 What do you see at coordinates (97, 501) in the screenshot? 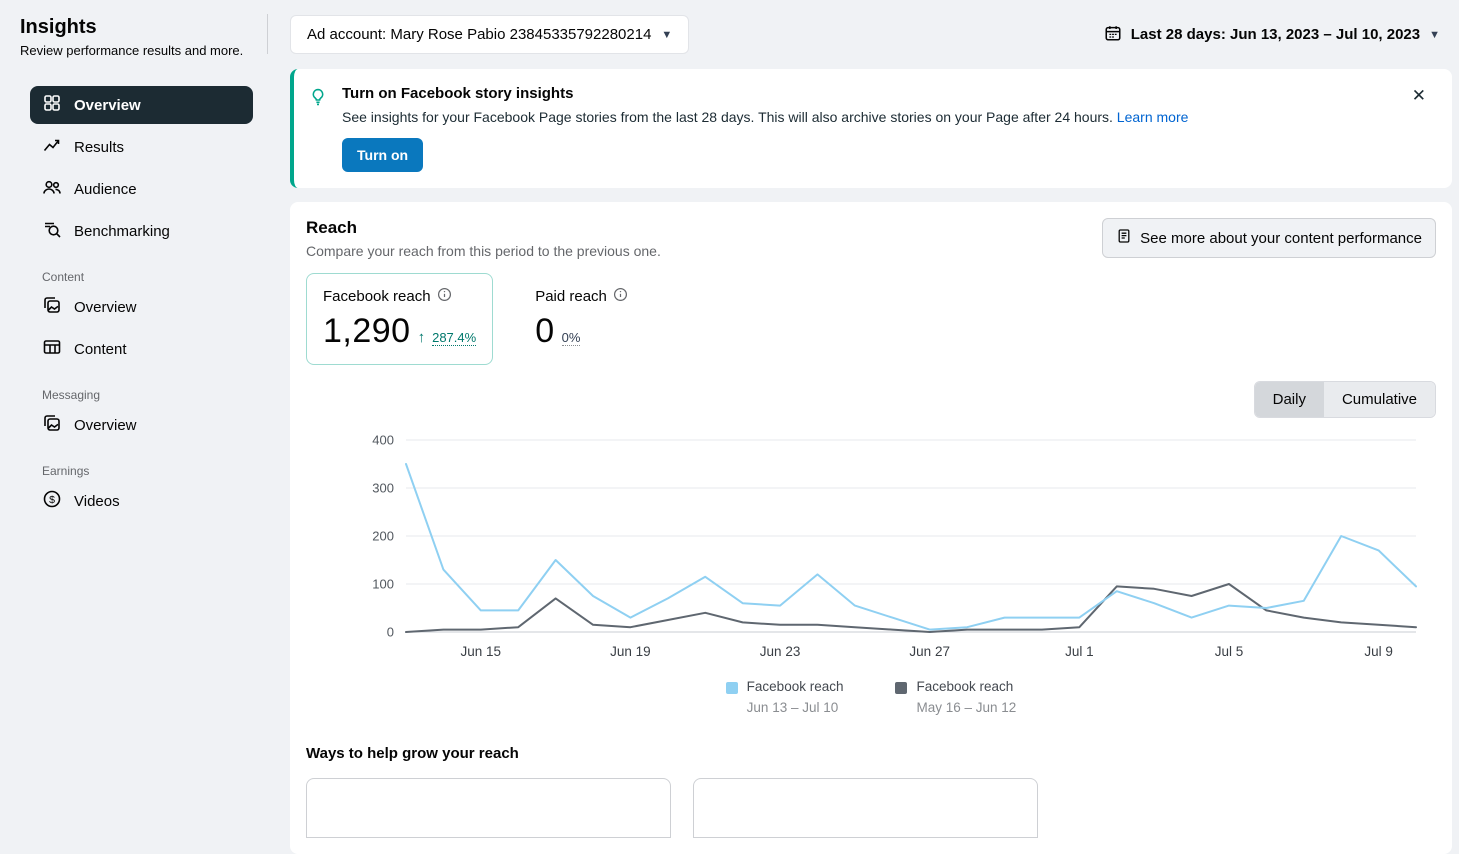
I see `sidebar-item-label: Videos` at bounding box center [97, 501].